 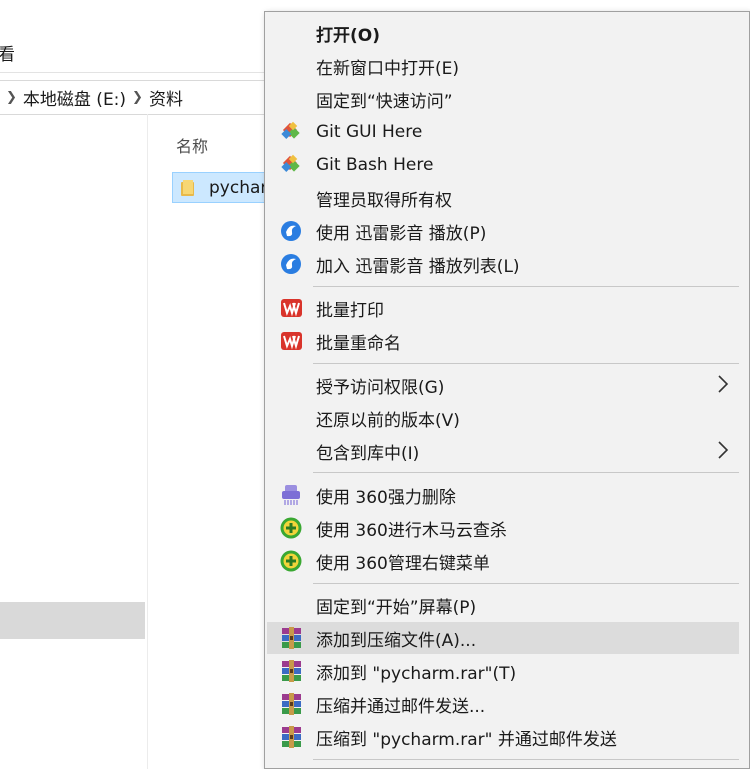 What do you see at coordinates (466, 739) in the screenshot?
I see `menu-item-label: 压缩到 "pycharm.rar" 并通过邮件发送` at bounding box center [466, 739].